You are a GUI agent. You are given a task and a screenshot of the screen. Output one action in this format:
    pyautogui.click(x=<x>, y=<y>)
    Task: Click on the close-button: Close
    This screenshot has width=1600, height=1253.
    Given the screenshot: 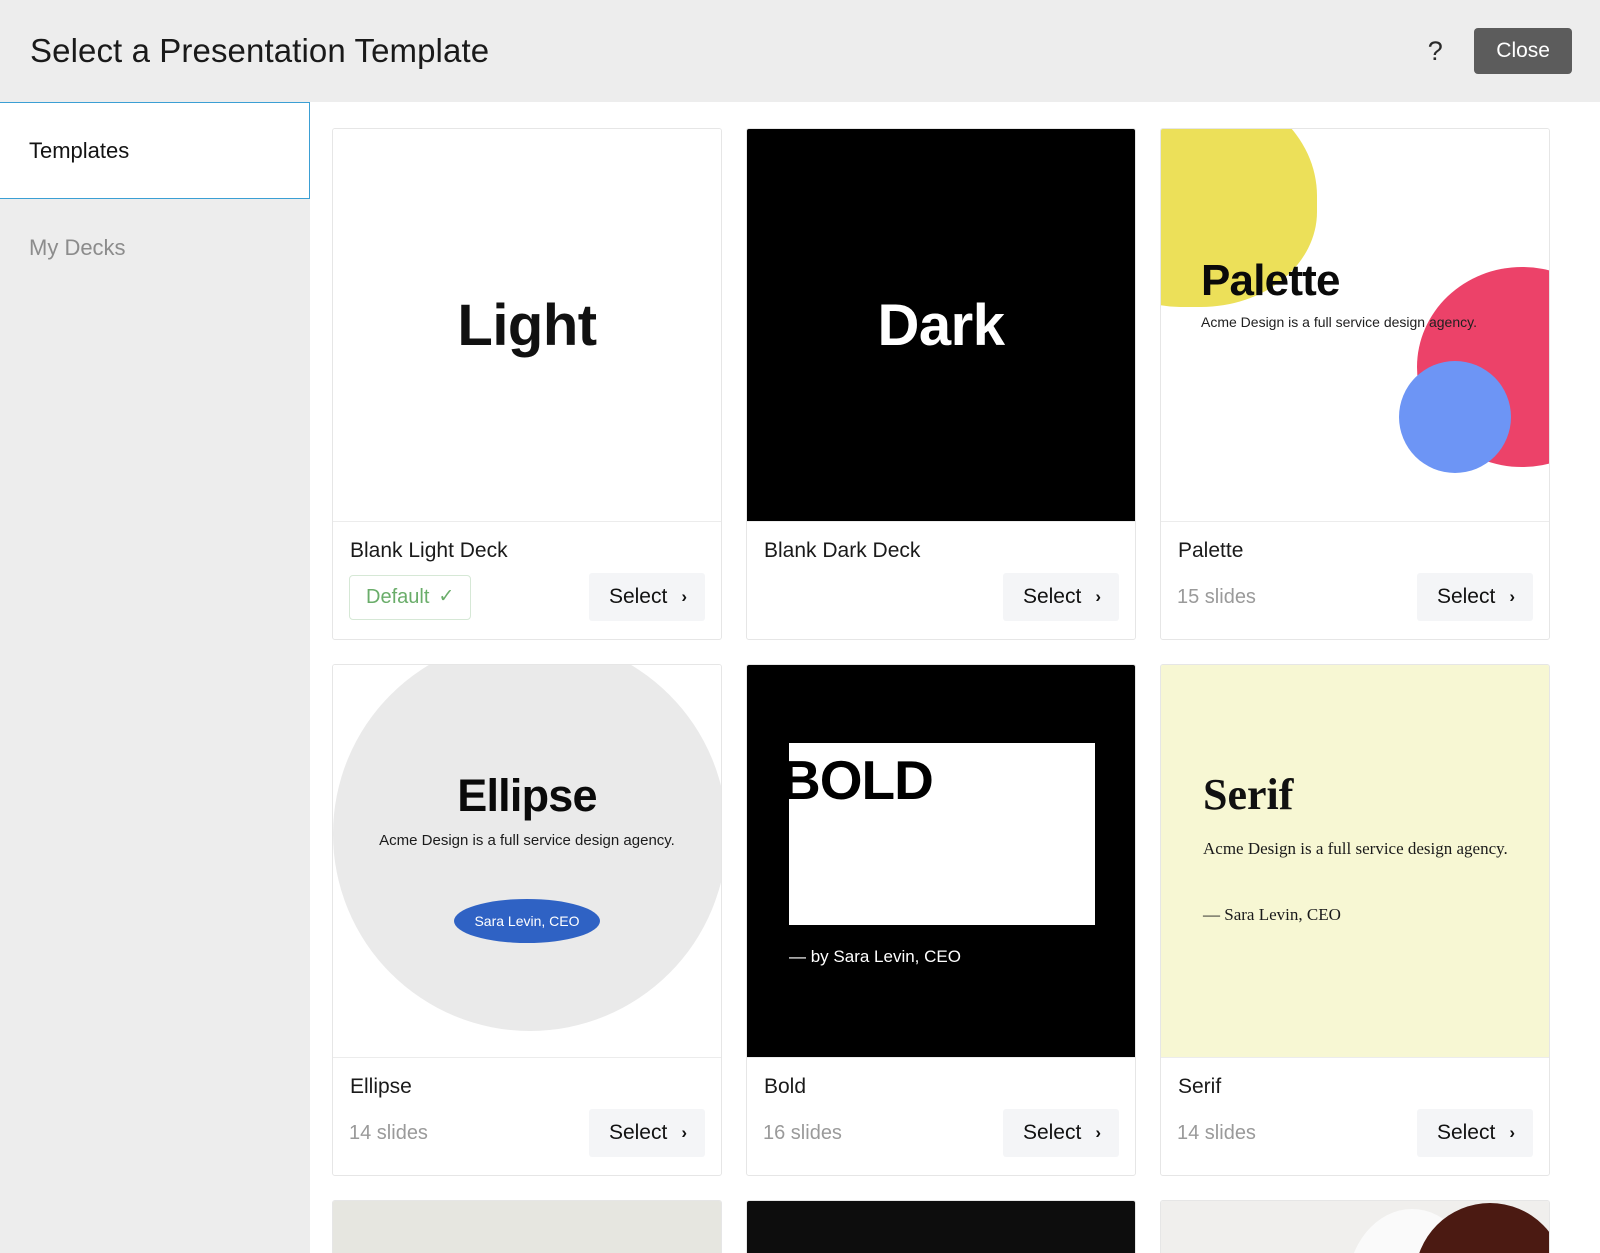 What is the action you would take?
    pyautogui.click(x=1523, y=51)
    